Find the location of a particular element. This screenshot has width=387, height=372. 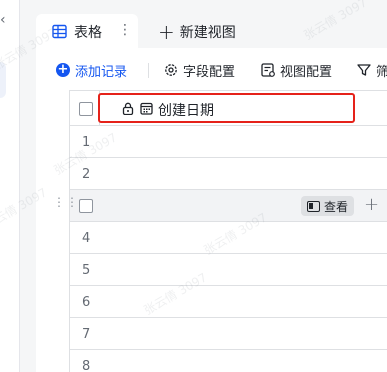

add-circle-icon: + is located at coordinates (63, 69).